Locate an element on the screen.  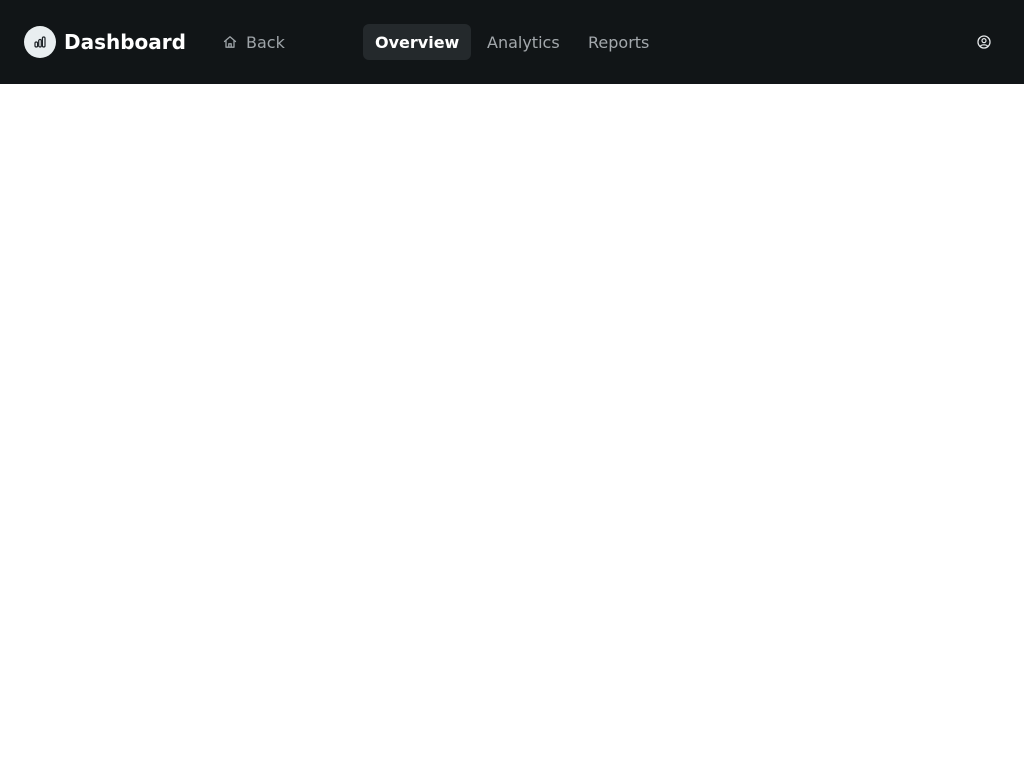
app-title: Dashboard is located at coordinates (125, 42).